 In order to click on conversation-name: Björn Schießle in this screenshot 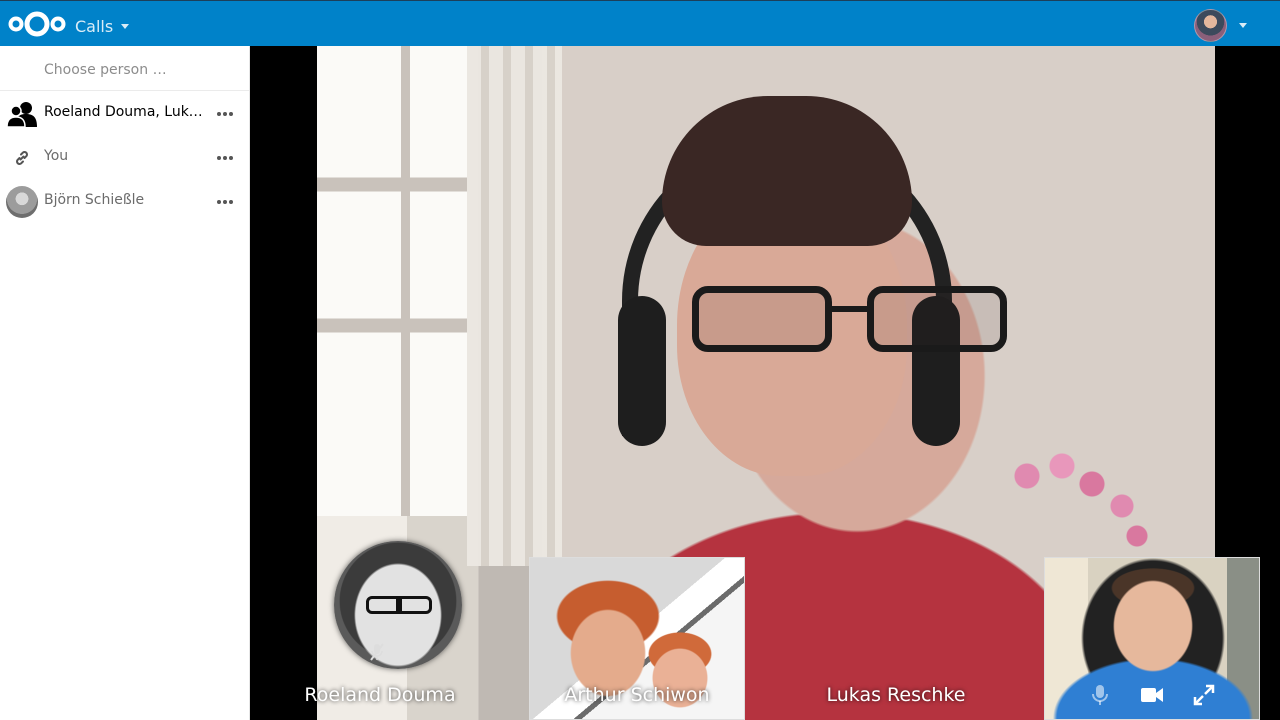, I will do `click(94, 200)`.